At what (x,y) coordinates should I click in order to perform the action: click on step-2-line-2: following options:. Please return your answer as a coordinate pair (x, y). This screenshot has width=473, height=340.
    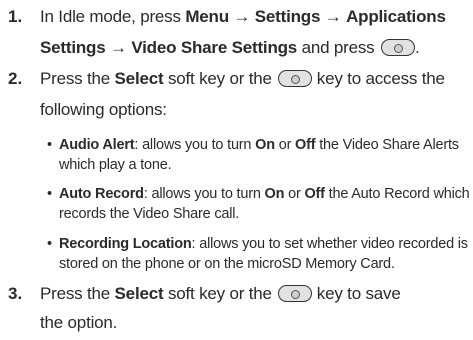
    Looking at the image, I should click on (103, 109).